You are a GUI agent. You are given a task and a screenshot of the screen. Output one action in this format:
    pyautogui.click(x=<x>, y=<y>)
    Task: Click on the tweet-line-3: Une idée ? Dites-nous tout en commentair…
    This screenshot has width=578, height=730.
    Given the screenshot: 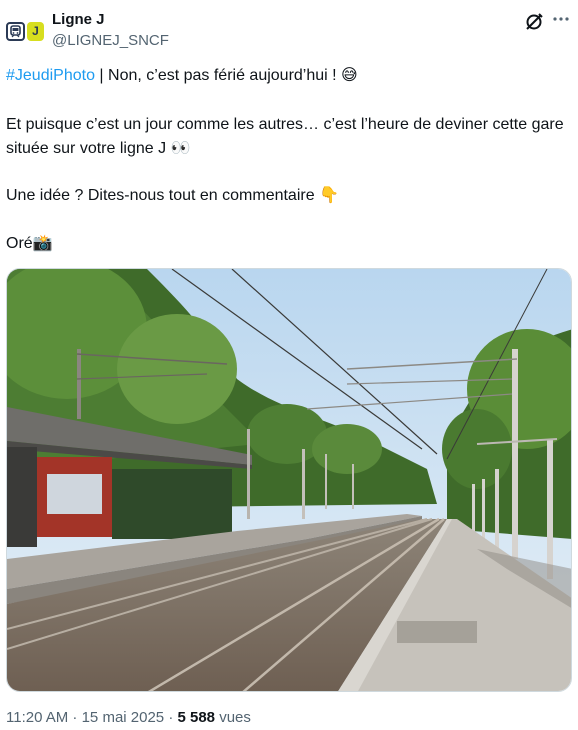 What is the action you would take?
    pyautogui.click(x=172, y=195)
    